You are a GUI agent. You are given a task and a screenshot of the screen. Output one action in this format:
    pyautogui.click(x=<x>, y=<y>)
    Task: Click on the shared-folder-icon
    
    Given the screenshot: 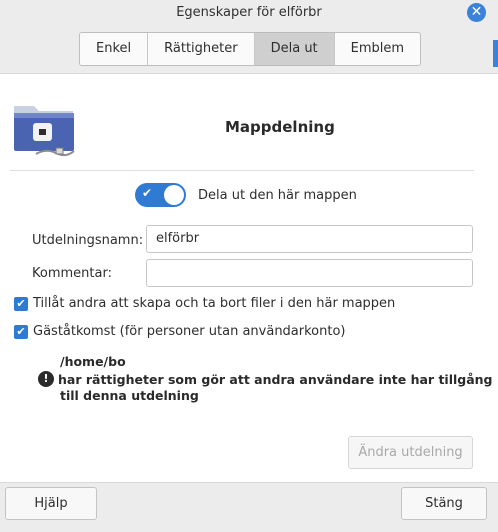 What is the action you would take?
    pyautogui.click(x=44, y=131)
    